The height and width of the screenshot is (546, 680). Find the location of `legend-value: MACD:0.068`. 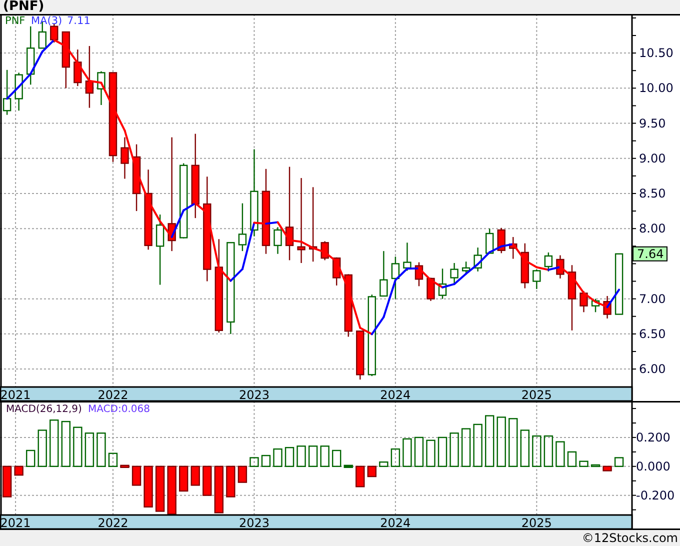

legend-value: MACD:0.068 is located at coordinates (119, 409).